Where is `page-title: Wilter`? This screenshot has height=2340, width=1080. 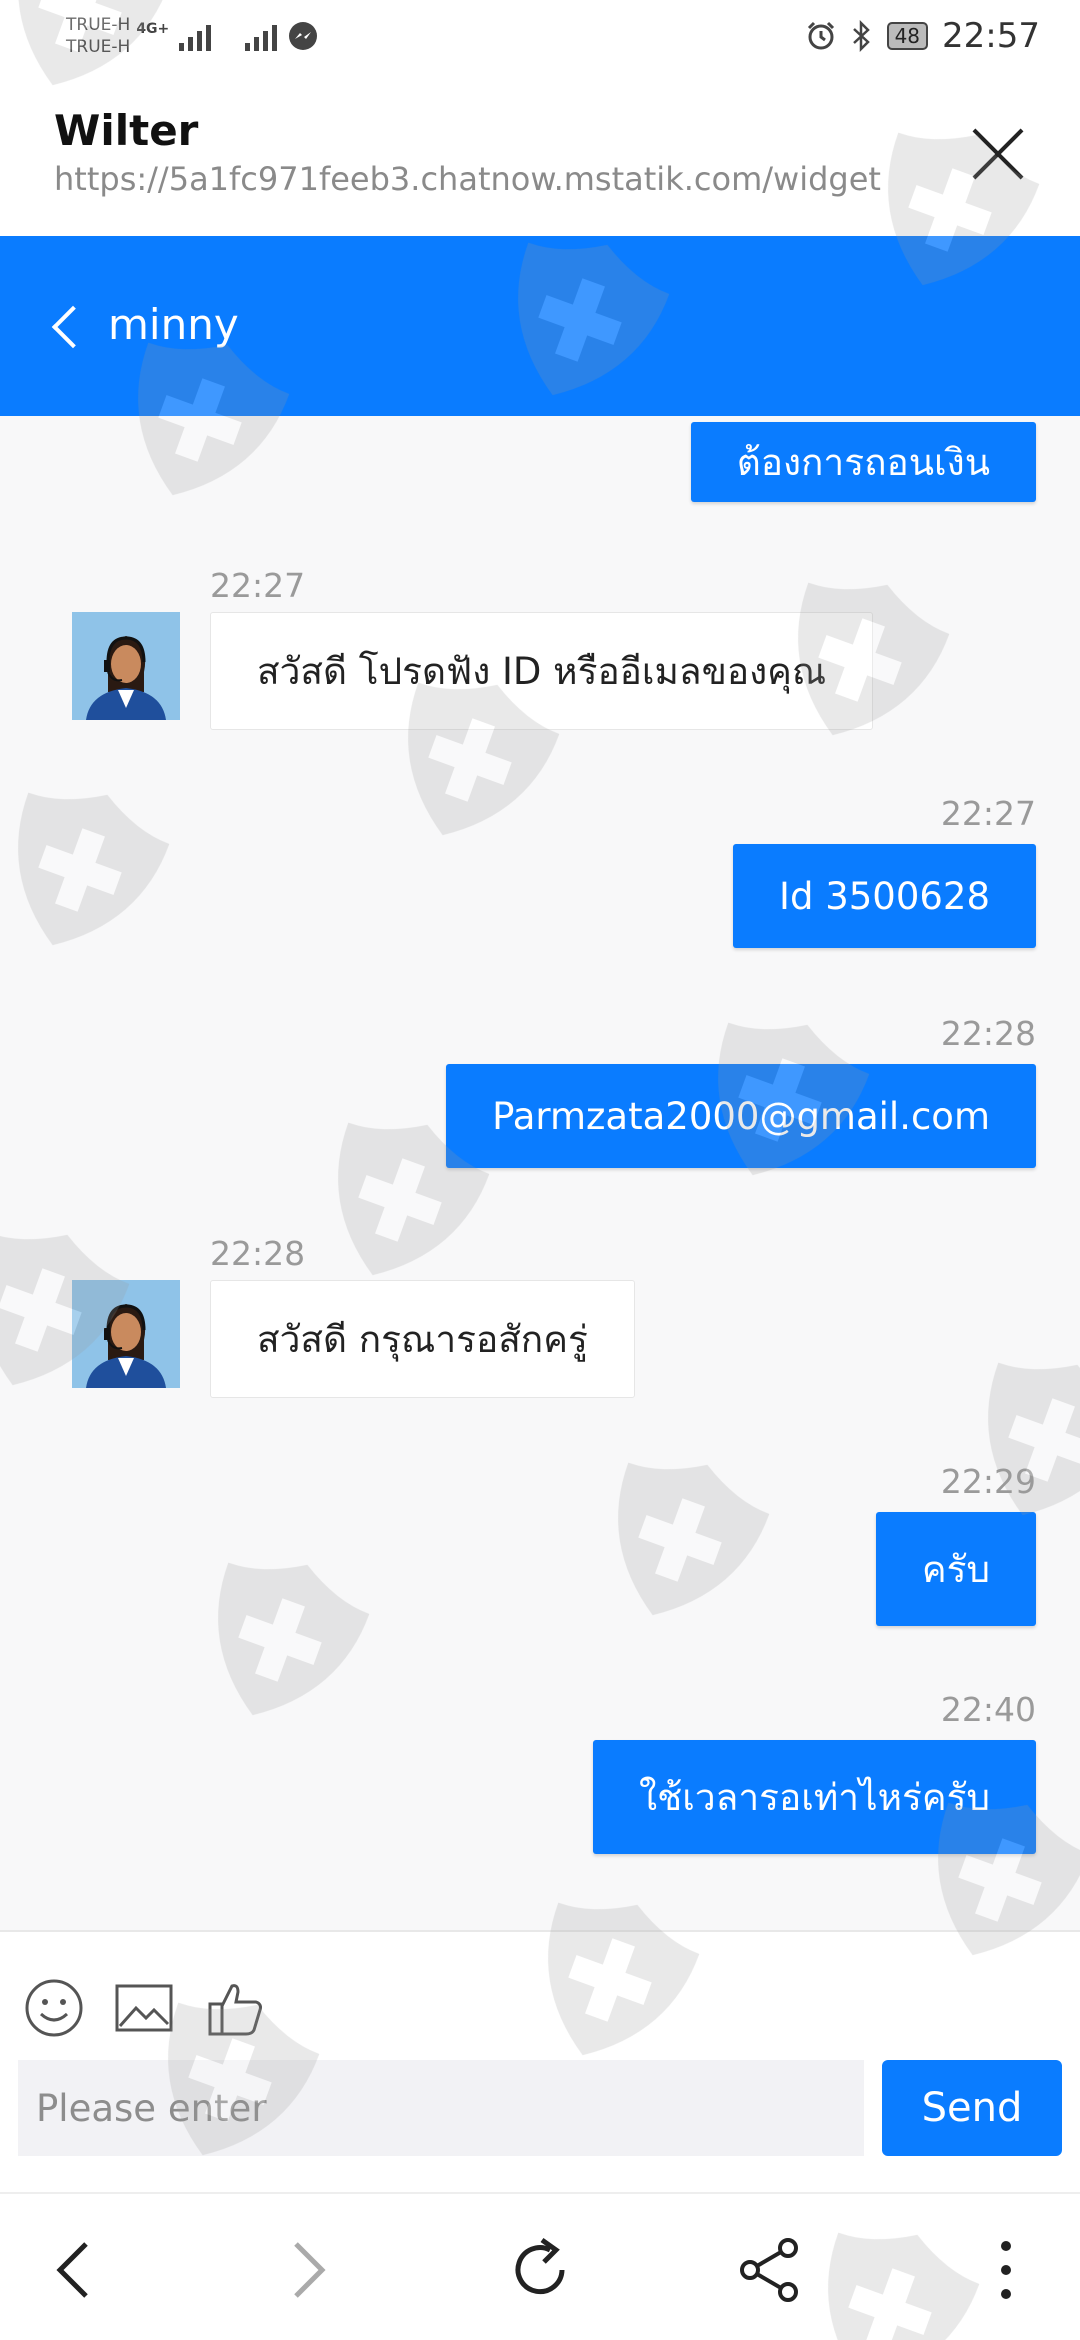
page-title: Wilter is located at coordinates (126, 130).